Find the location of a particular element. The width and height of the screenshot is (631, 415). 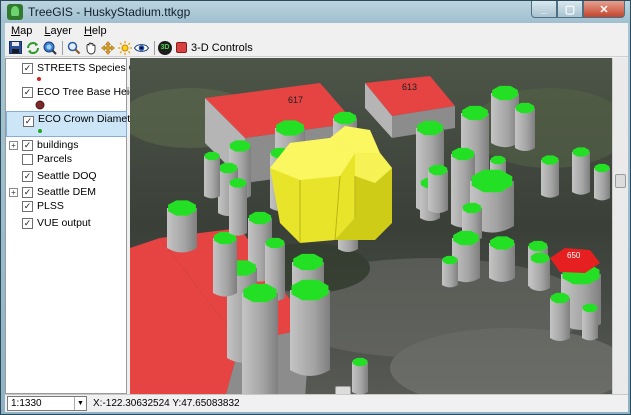

layer-name: VUE output is located at coordinates (64, 223).